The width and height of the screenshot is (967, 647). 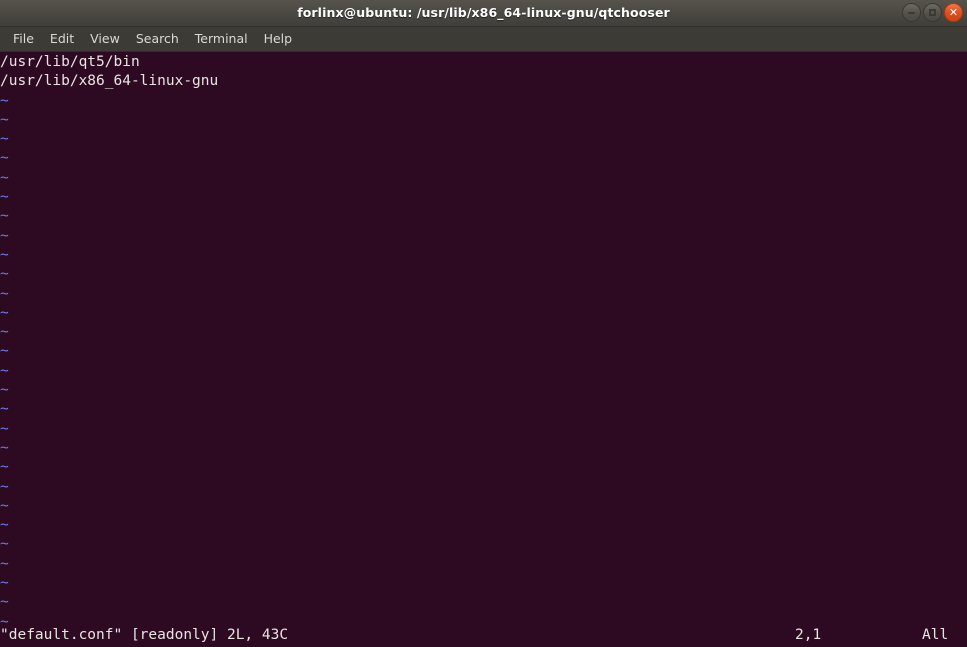 What do you see at coordinates (221, 39) in the screenshot?
I see `menu-item-terminal: Terminal` at bounding box center [221, 39].